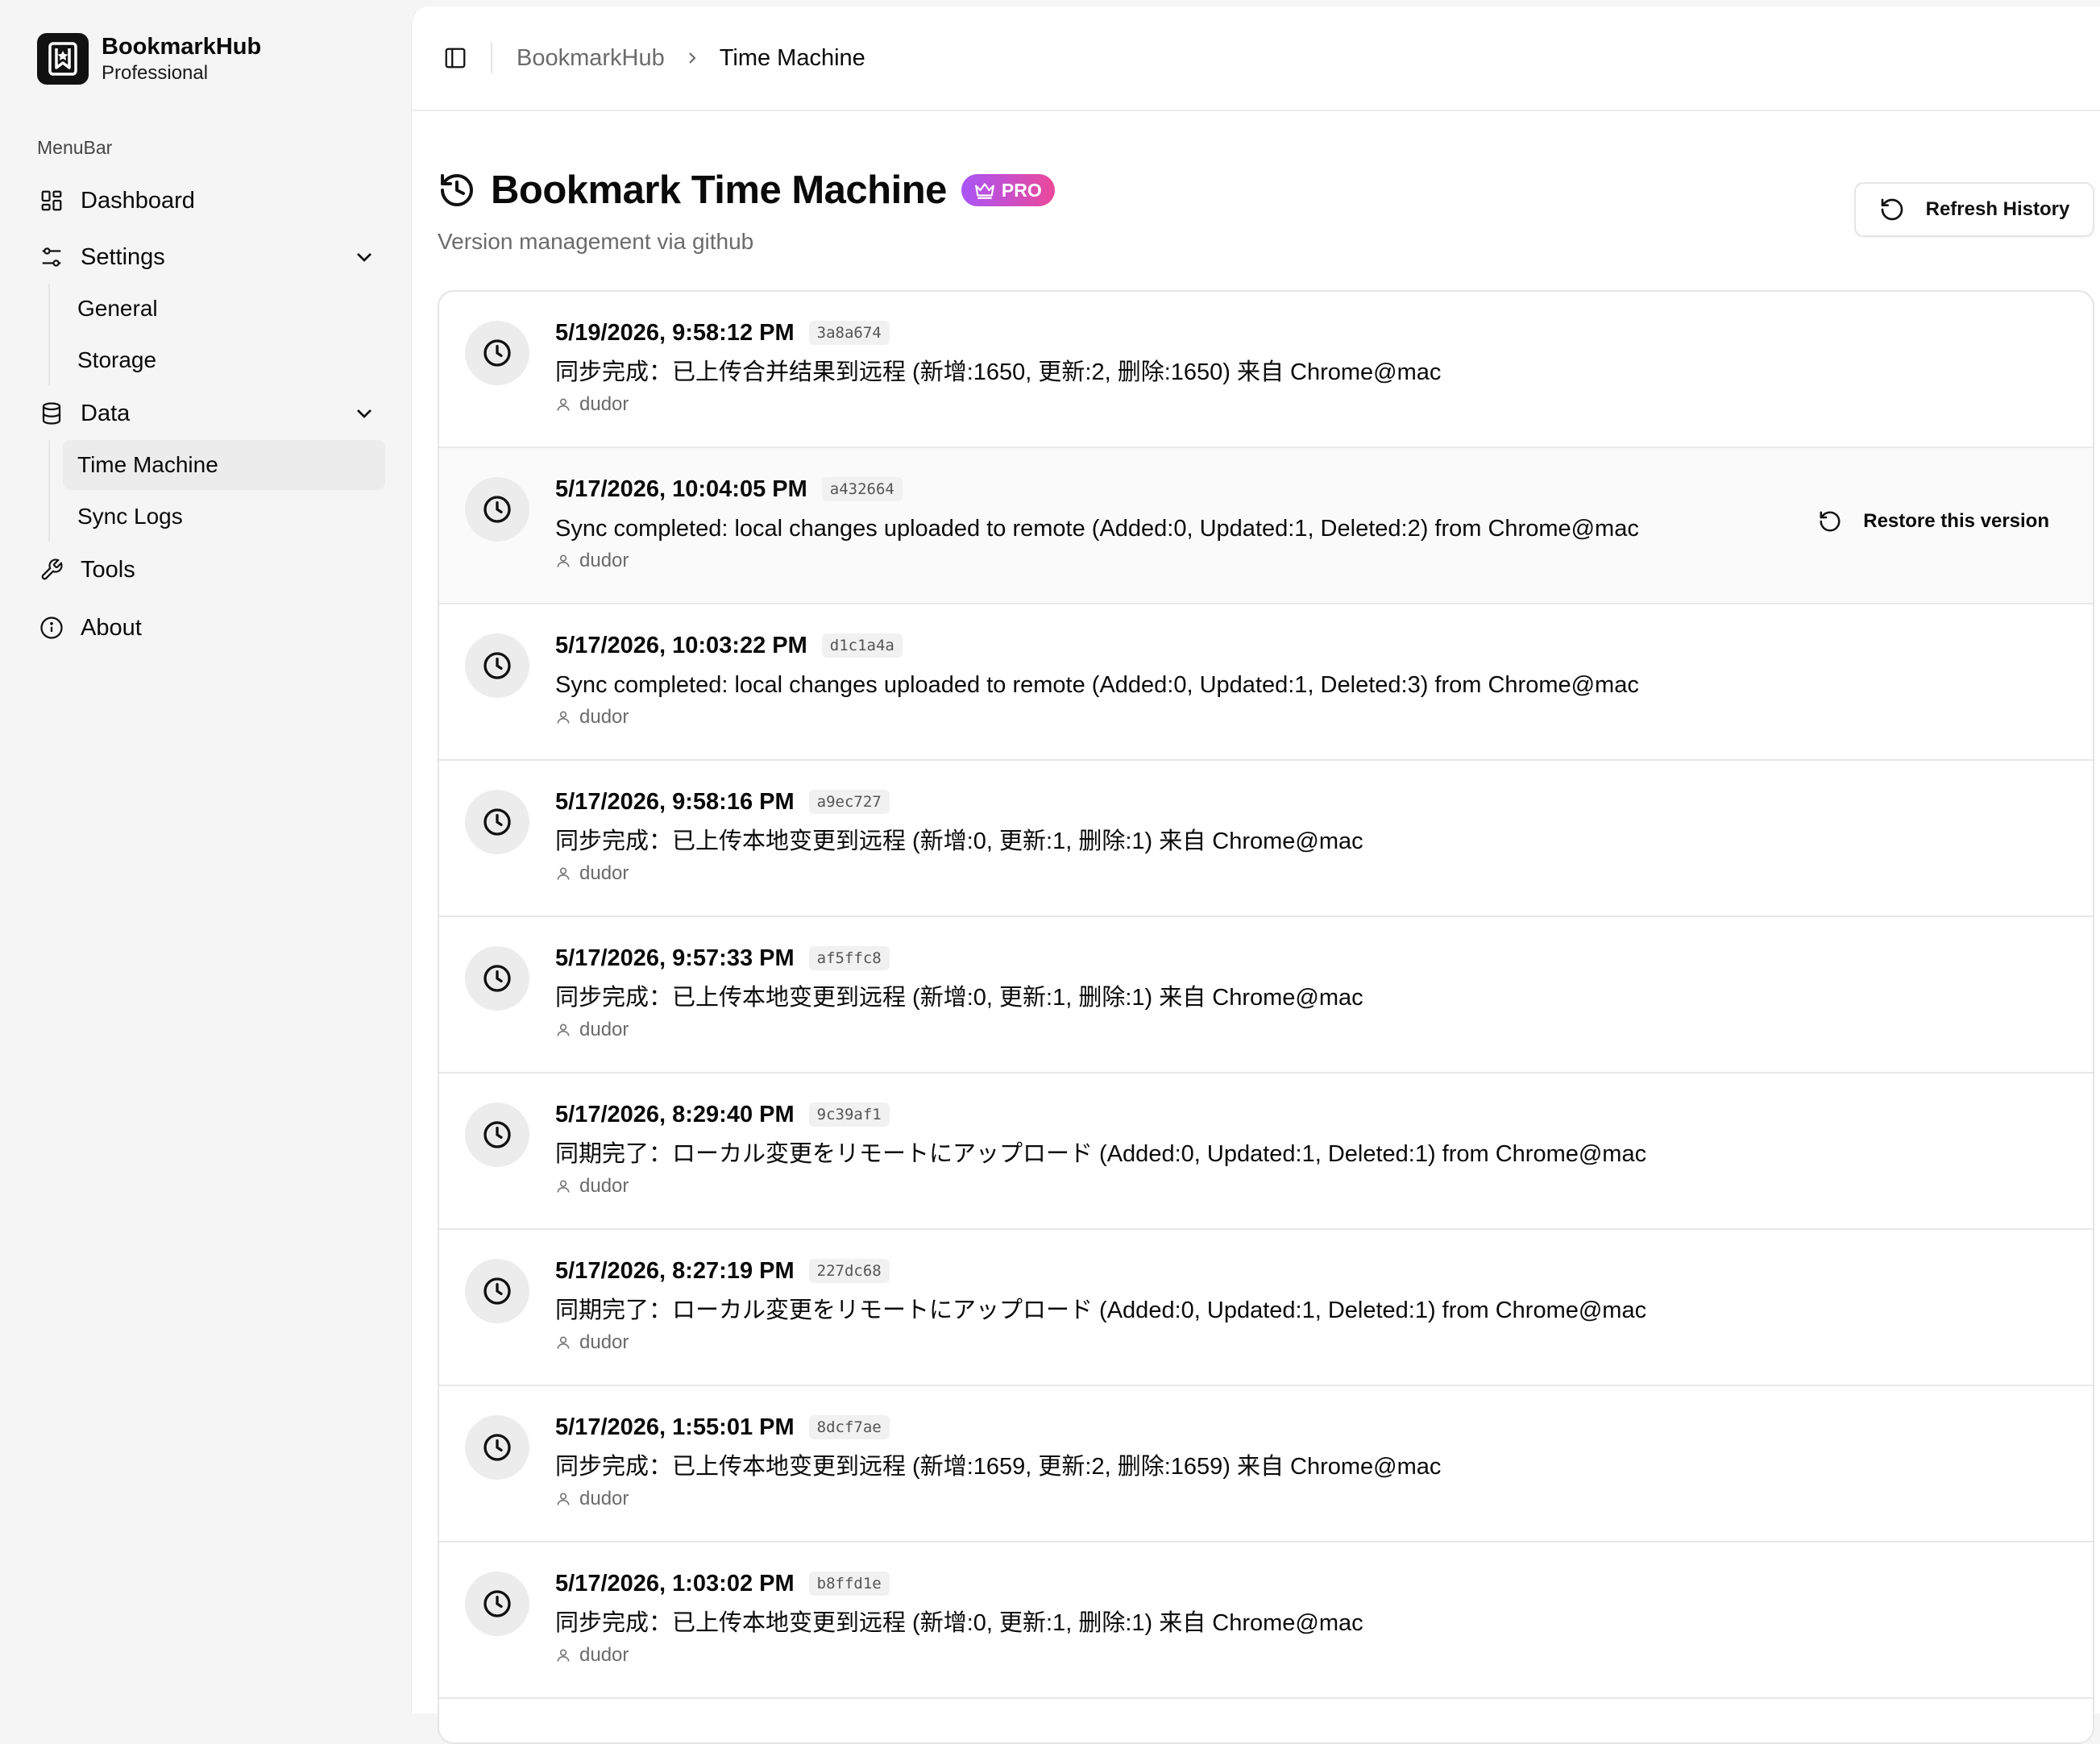  I want to click on commit-time: 5/17/2026, 10:03:22 PM, so click(681, 645).